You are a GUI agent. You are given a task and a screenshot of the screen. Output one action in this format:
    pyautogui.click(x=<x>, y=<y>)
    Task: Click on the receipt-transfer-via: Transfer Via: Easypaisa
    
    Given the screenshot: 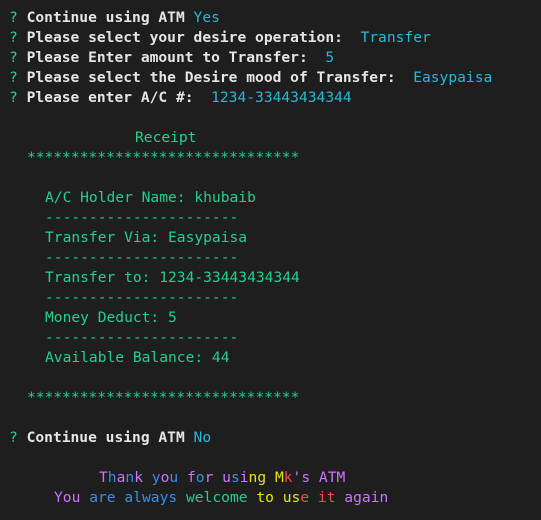 What is the action you would take?
    pyautogui.click(x=146, y=237)
    